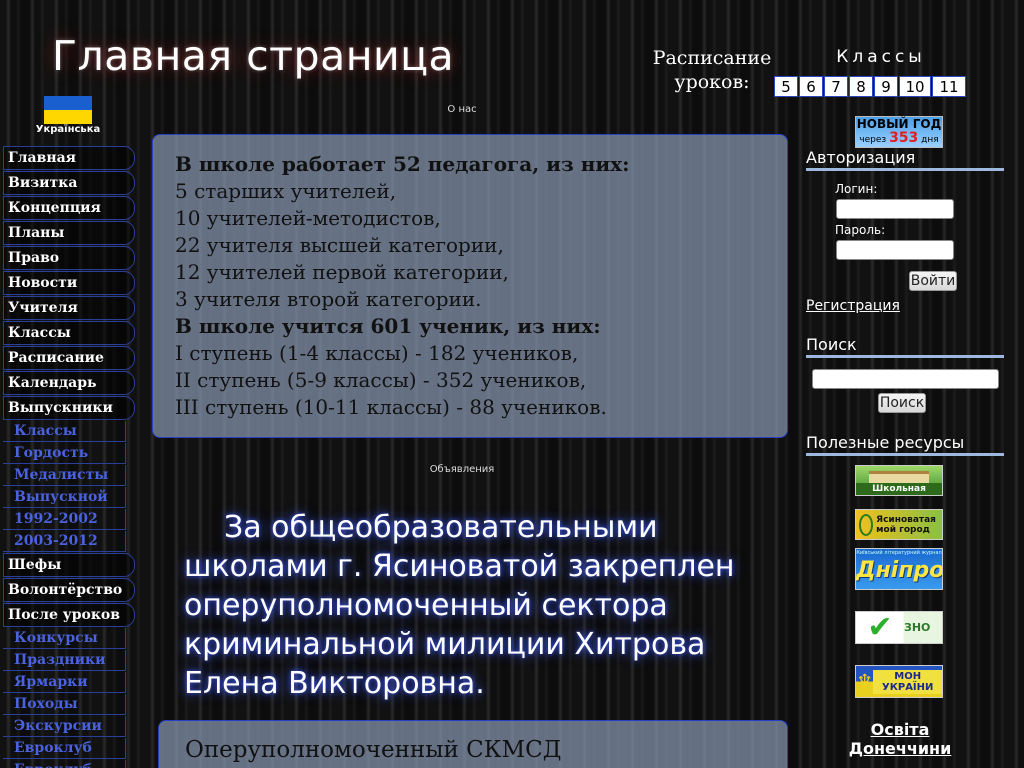  Describe the element at coordinates (373, 750) in the screenshot. I see `second-announcement-title: Оперуполномоченный СКМСД` at that location.